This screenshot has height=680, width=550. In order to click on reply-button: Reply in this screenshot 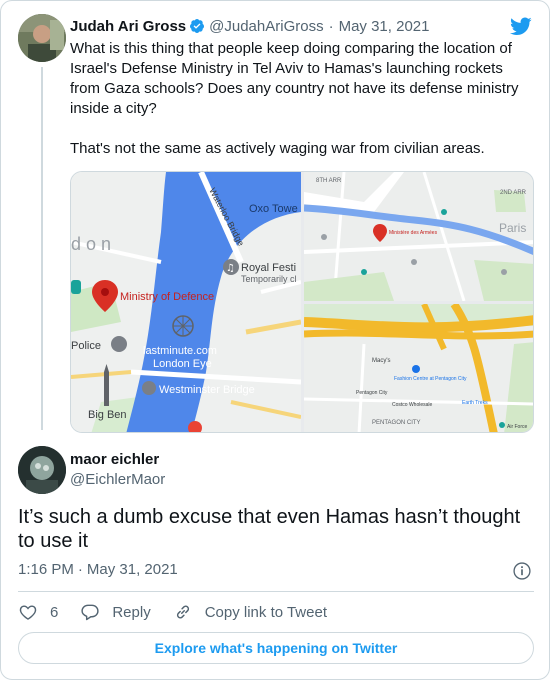, I will do `click(115, 612)`.